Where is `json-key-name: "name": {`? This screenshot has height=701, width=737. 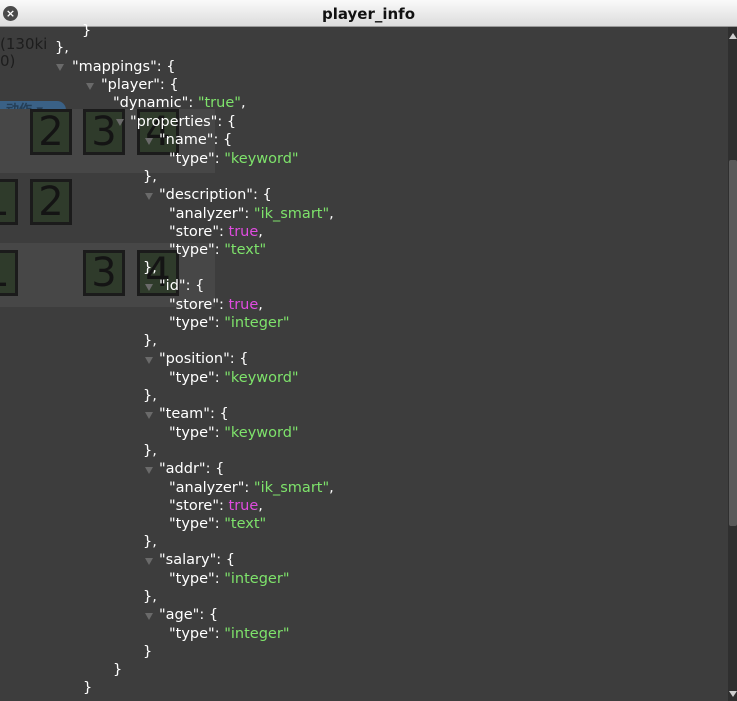 json-key-name: "name": { is located at coordinates (196, 140).